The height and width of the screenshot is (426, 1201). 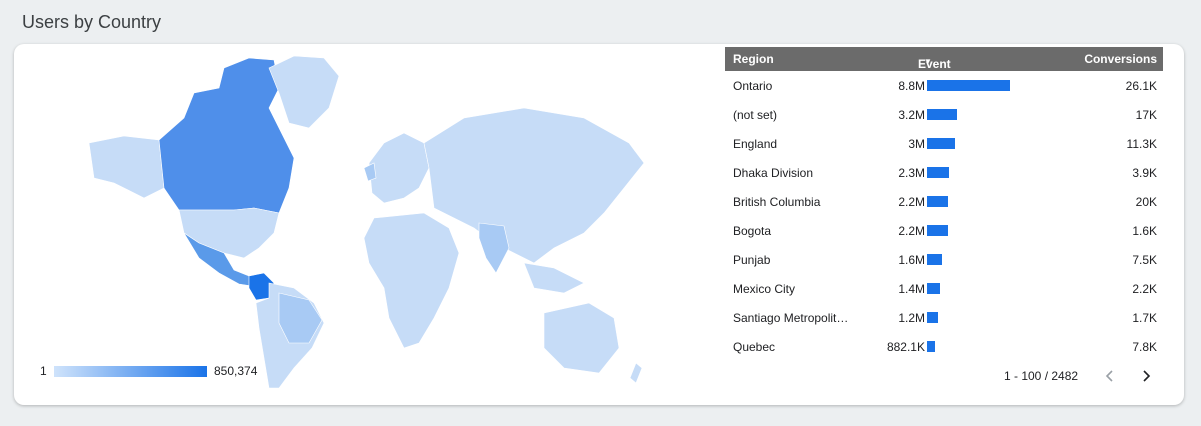 What do you see at coordinates (1120, 59) in the screenshot?
I see `column-header-conversions: Conversions` at bounding box center [1120, 59].